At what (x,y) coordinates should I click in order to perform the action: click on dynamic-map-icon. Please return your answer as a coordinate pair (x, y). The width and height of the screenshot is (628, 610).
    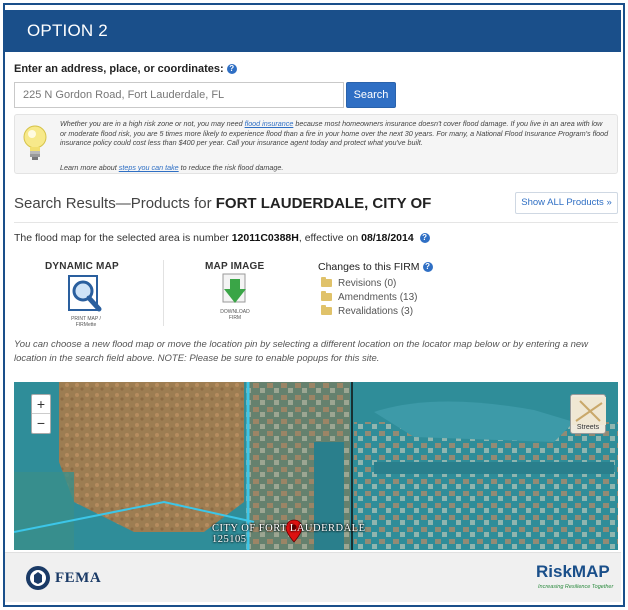
    Looking at the image, I should click on (85, 294).